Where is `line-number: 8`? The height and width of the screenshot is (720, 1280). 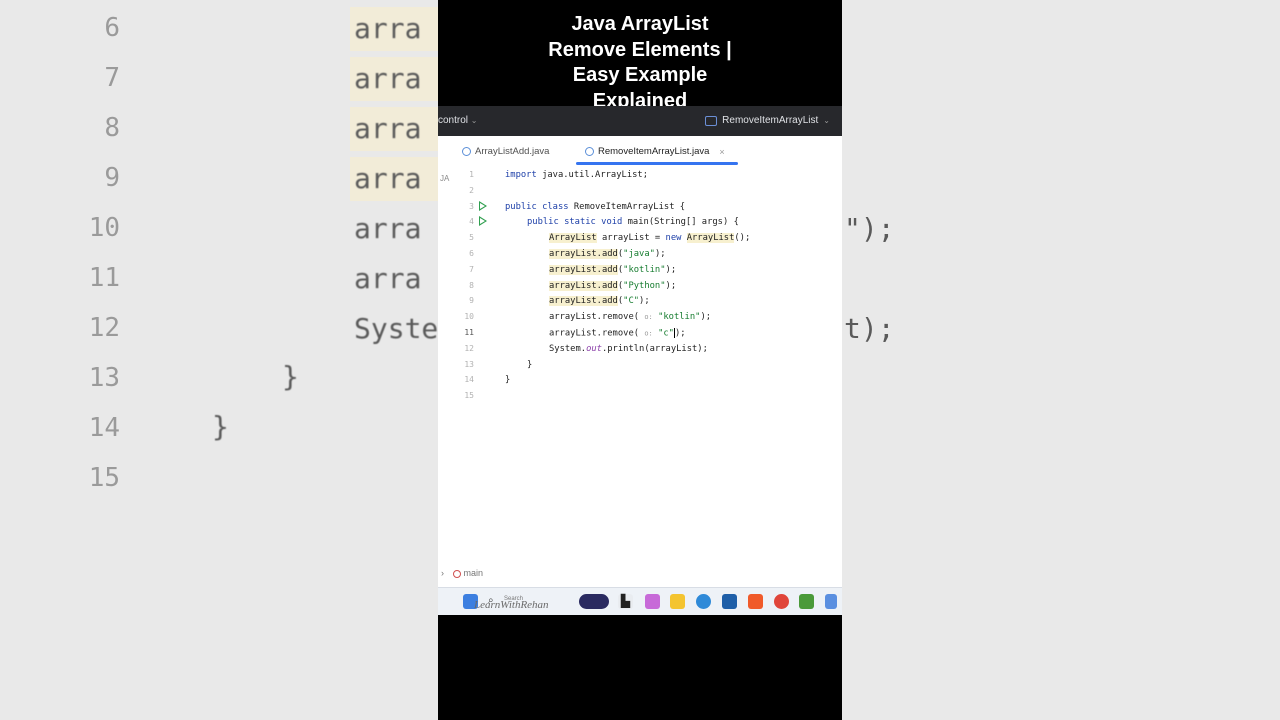
line-number: 8 is located at coordinates (471, 285).